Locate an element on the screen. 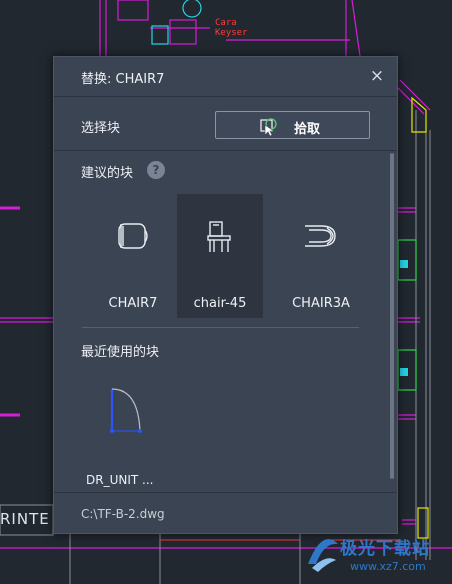 The height and width of the screenshot is (584, 452). suggested-block-chair-45: chair-45 is located at coordinates (220, 256).